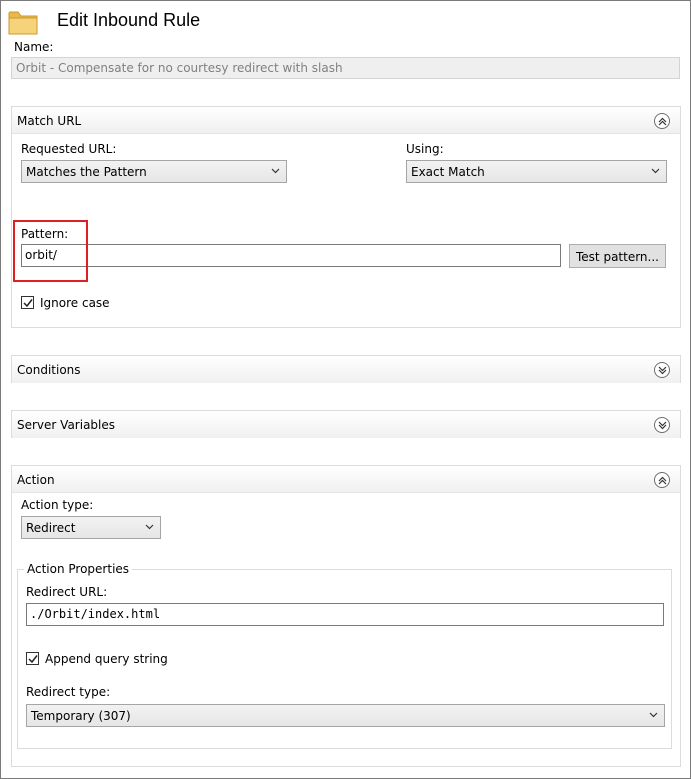 This screenshot has width=691, height=779. What do you see at coordinates (106, 659) in the screenshot?
I see `append-query-label: Append query string` at bounding box center [106, 659].